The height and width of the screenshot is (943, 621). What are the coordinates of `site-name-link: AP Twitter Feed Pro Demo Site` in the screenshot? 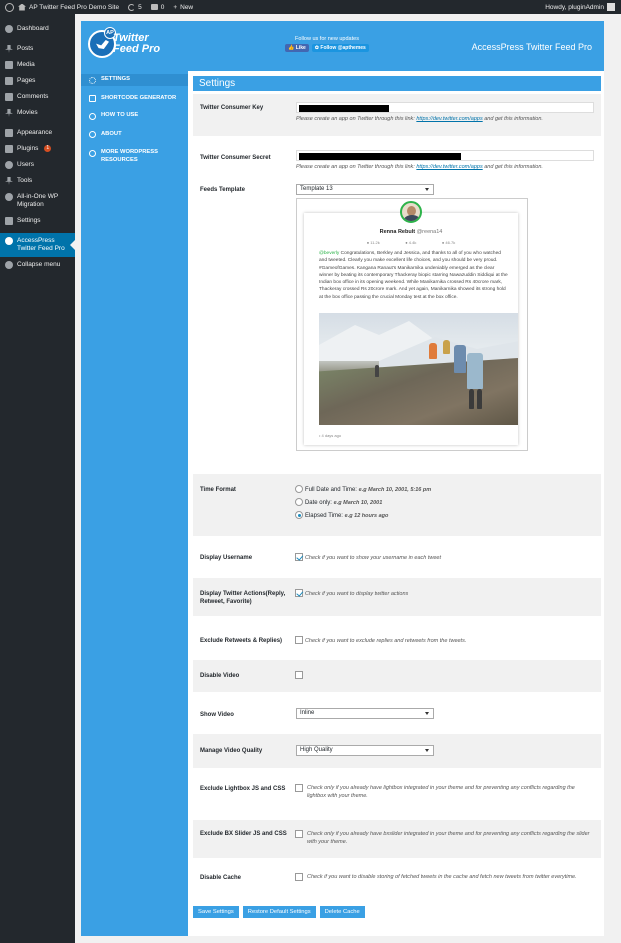 It's located at (69, 7).